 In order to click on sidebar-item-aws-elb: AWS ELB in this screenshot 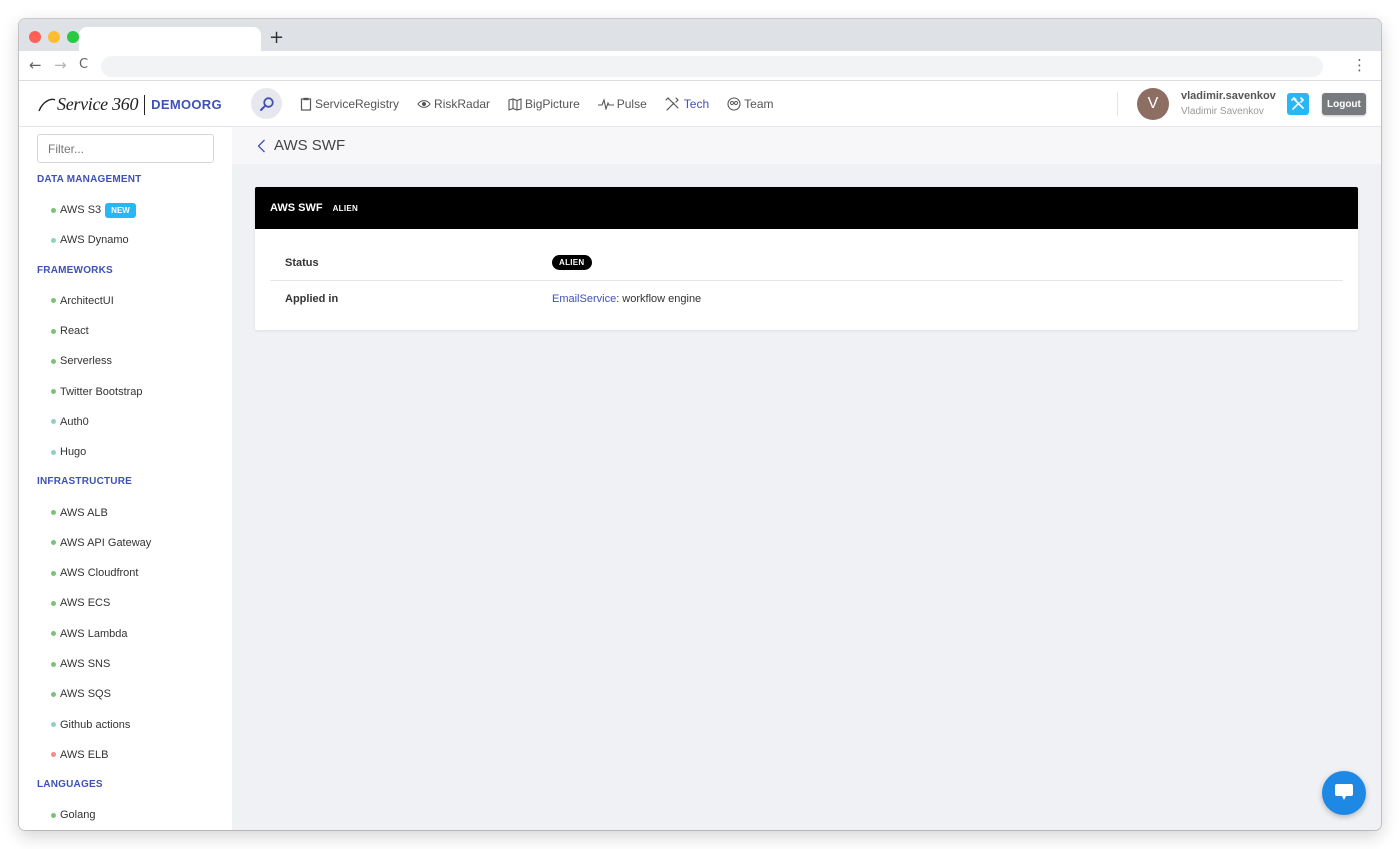, I will do `click(125, 755)`.